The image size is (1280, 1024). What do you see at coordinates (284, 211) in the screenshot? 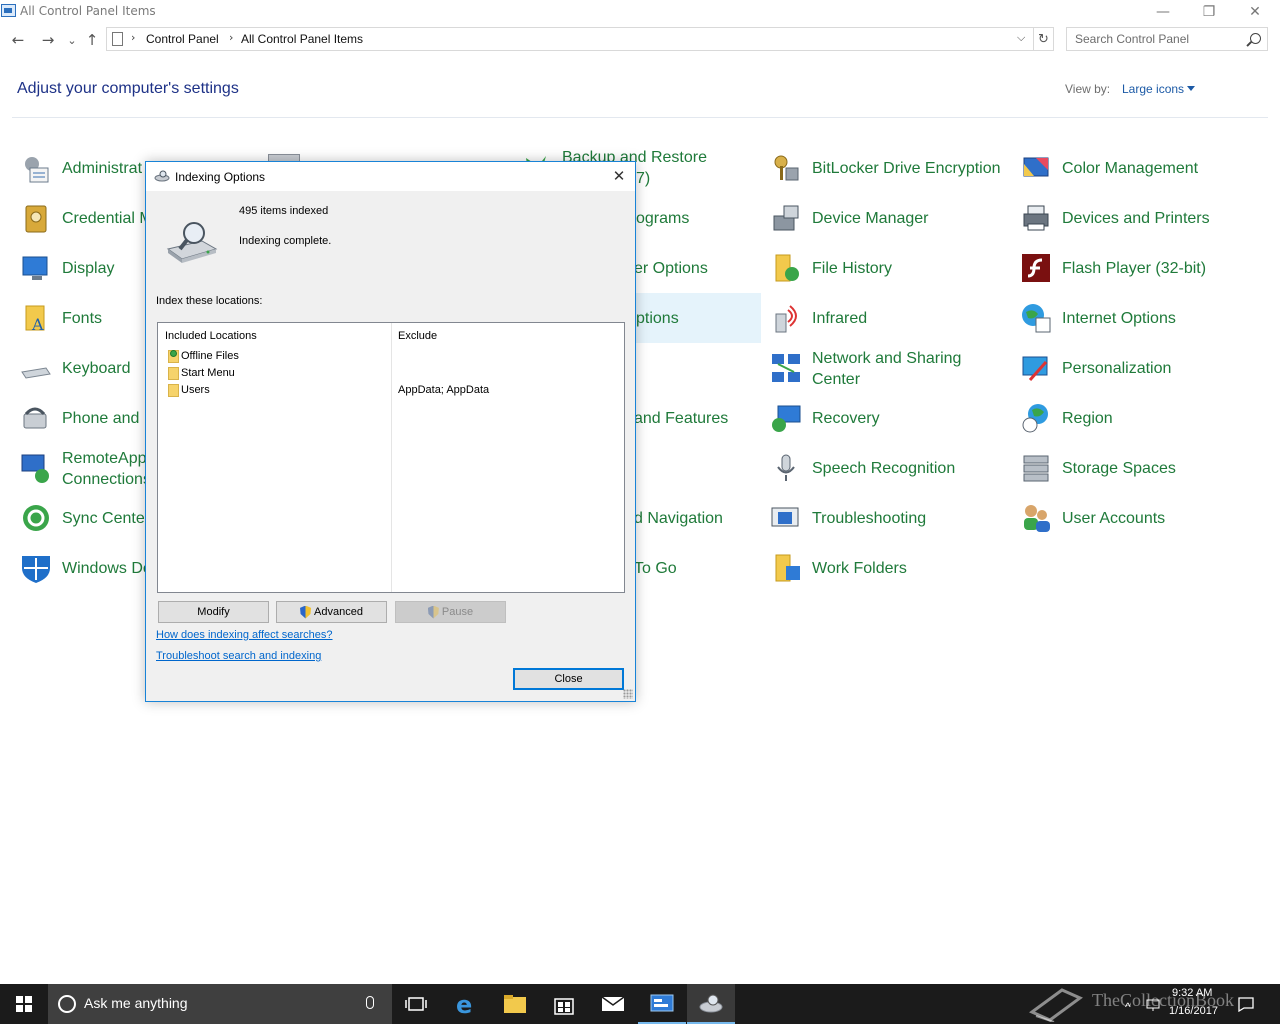
I see `items-indexed-count: 495 items indexed` at bounding box center [284, 211].